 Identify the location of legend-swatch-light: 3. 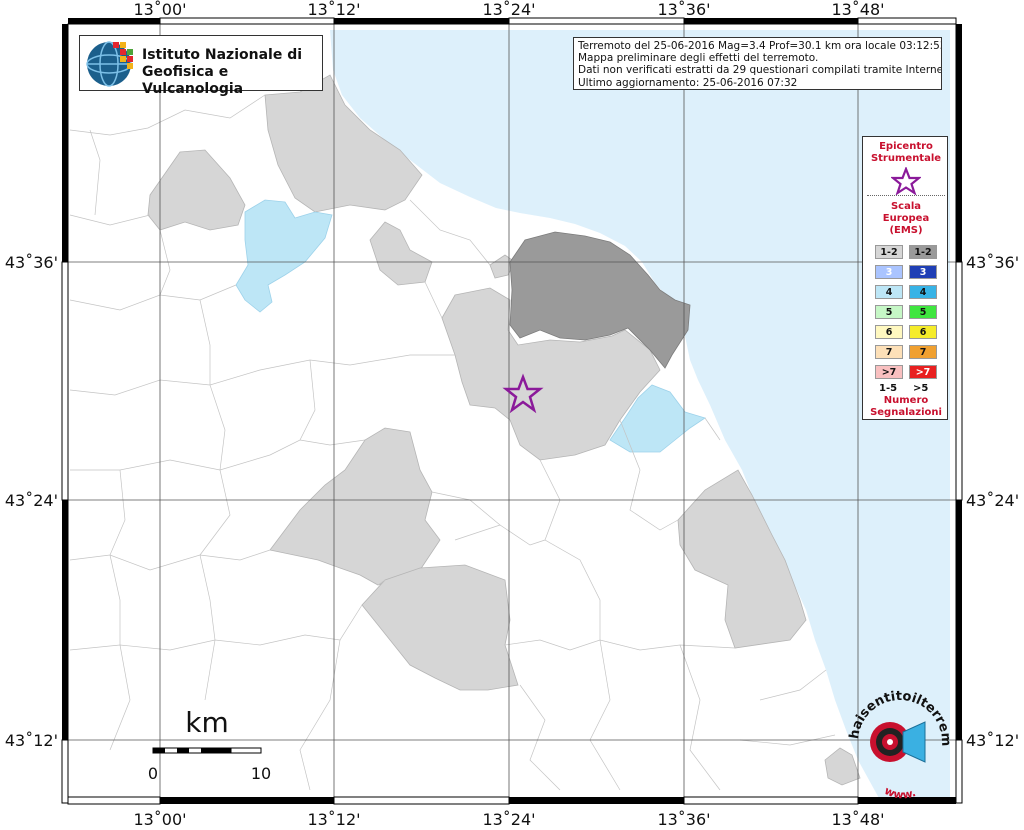
(889, 272).